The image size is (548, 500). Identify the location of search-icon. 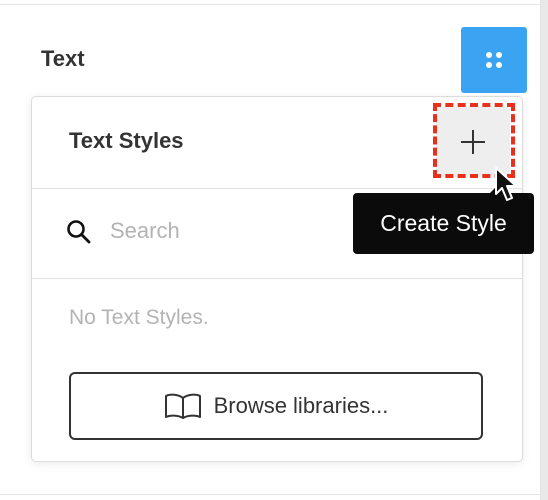
(79, 232).